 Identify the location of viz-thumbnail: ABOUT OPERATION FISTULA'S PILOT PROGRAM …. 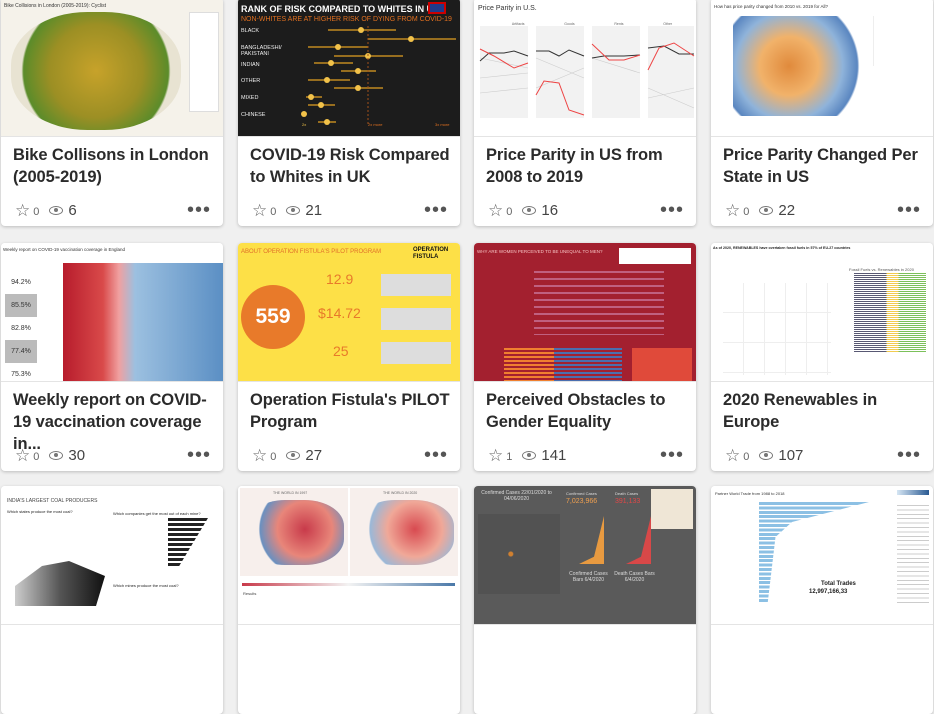
(349, 312).